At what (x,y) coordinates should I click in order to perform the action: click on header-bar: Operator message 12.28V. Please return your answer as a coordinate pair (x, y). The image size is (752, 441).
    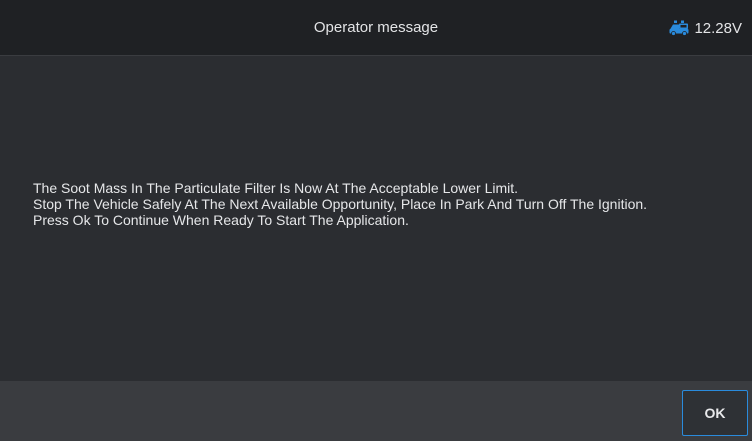
    Looking at the image, I should click on (376, 28).